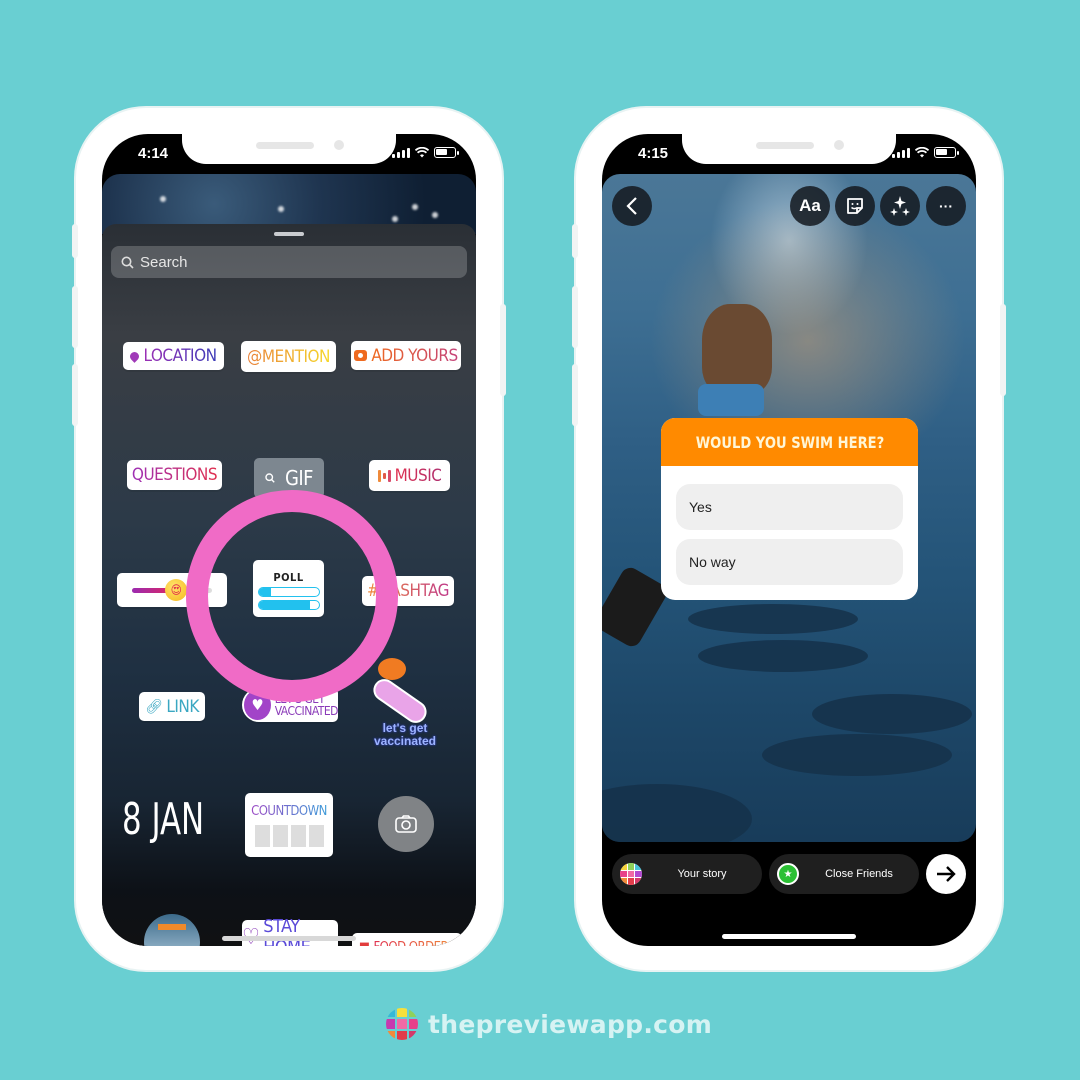  I want to click on questions-sticker: QUESTIONS, so click(174, 475).